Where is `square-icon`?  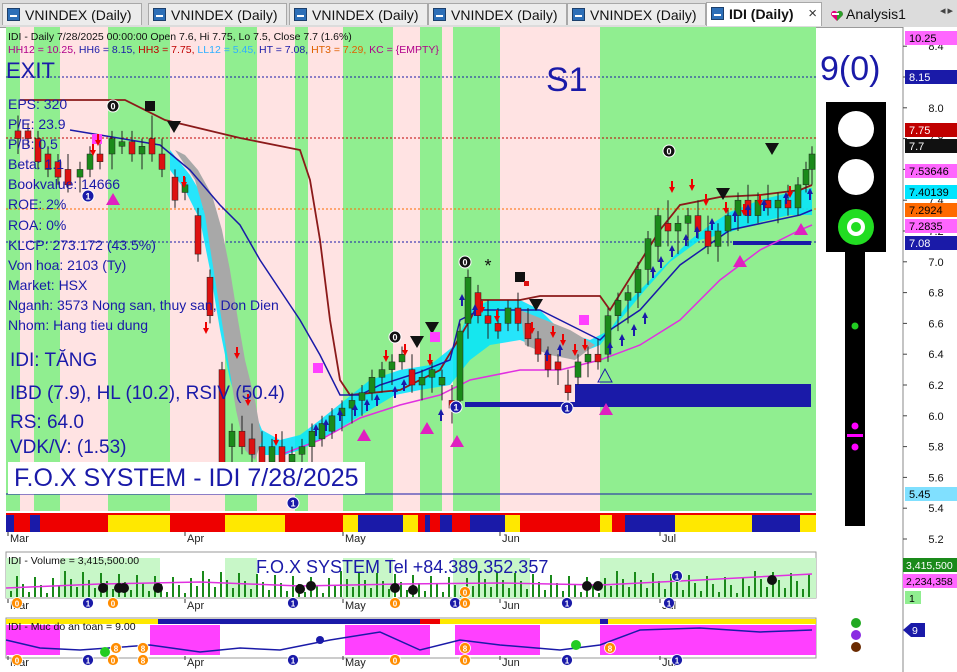 square-icon is located at coordinates (520, 277).